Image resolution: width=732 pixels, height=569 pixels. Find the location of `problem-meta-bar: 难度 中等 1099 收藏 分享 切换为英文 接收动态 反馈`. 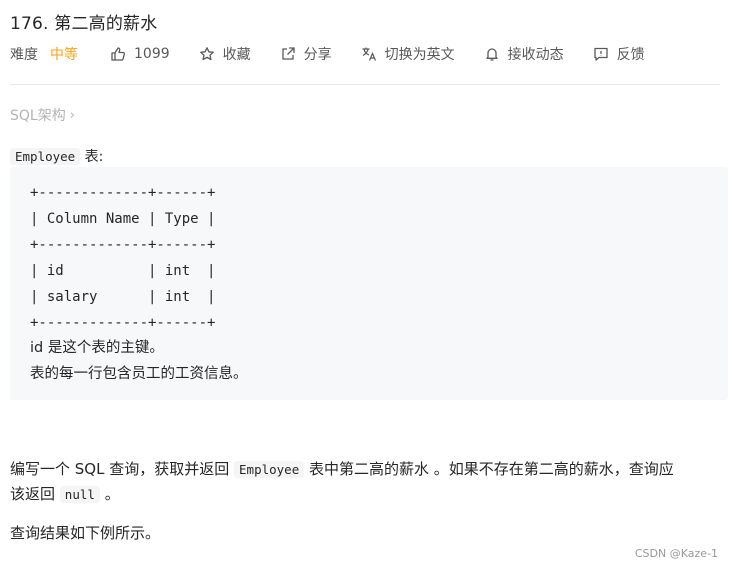

problem-meta-bar: 难度 中等 1099 收藏 分享 切换为英文 接收动态 反馈 is located at coordinates (342, 54).